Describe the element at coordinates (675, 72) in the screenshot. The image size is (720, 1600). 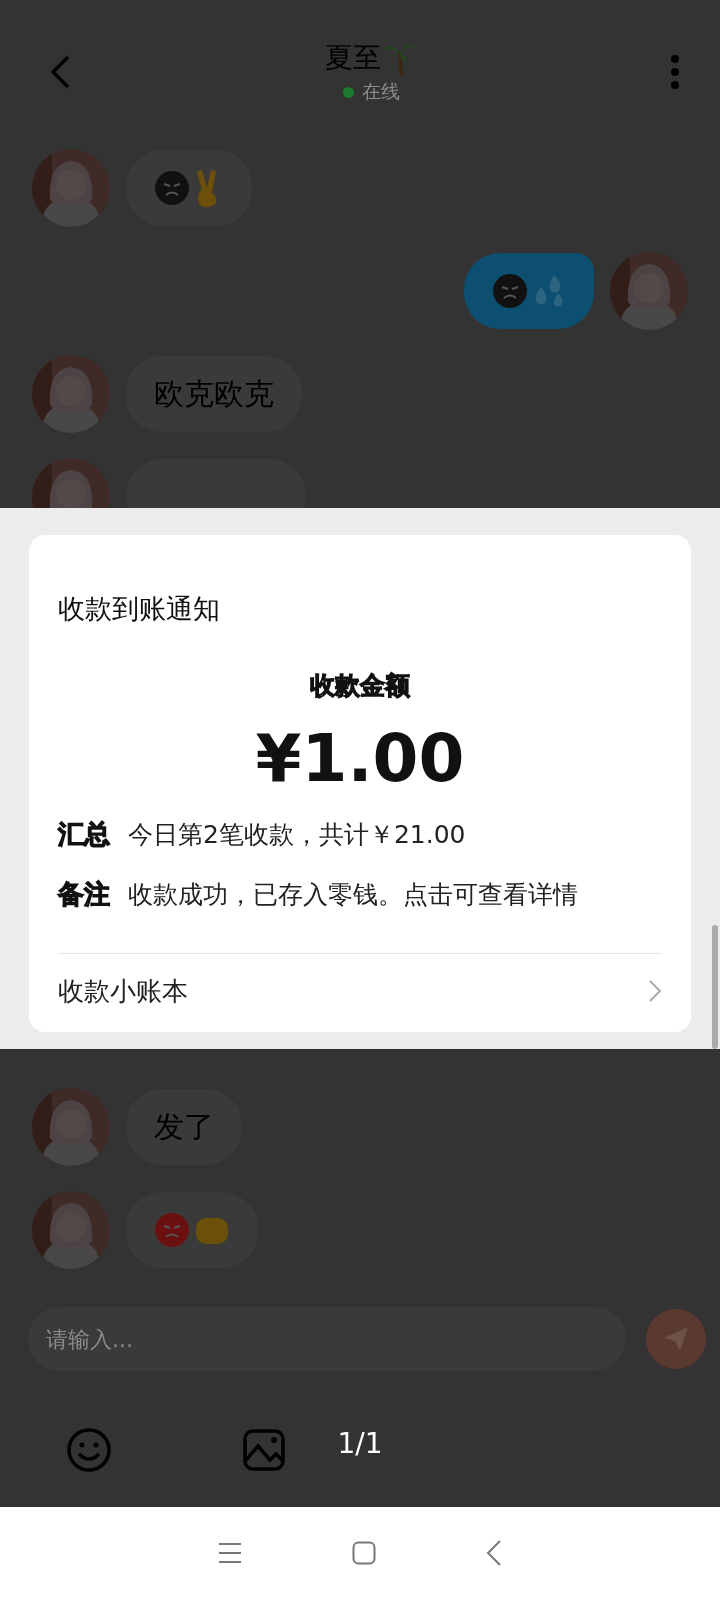
I see `more-icon` at that location.